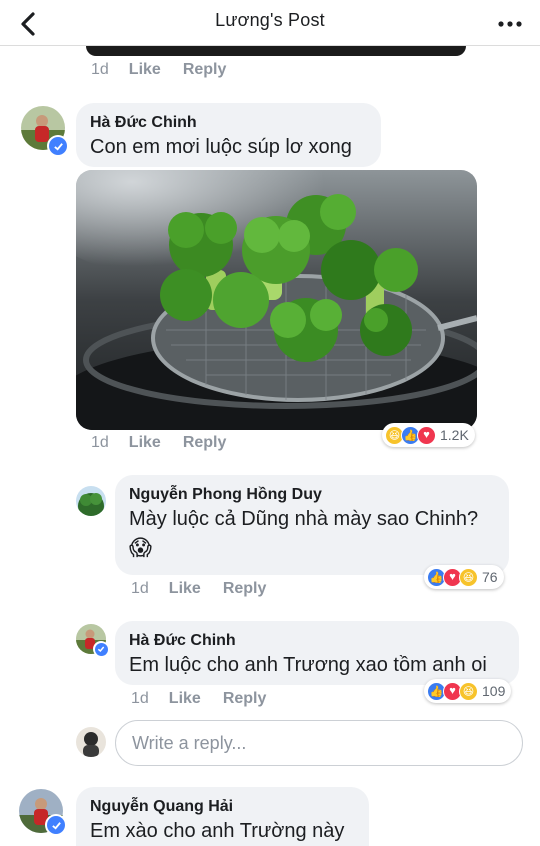 The image size is (540, 846). Describe the element at coordinates (91, 501) in the screenshot. I see `avatar` at that location.